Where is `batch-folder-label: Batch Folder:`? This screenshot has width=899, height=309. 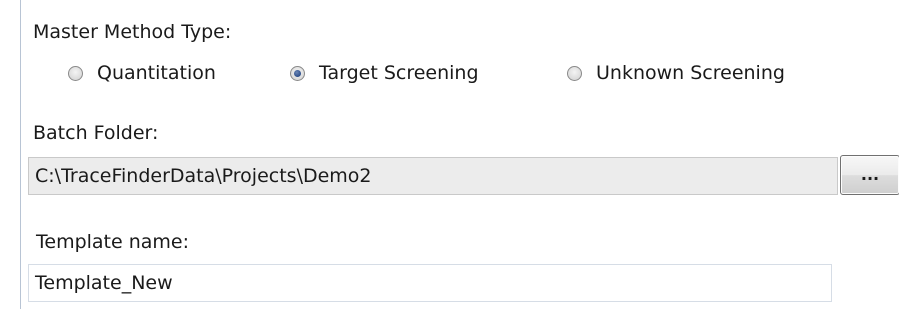 batch-folder-label: Batch Folder: is located at coordinates (96, 133).